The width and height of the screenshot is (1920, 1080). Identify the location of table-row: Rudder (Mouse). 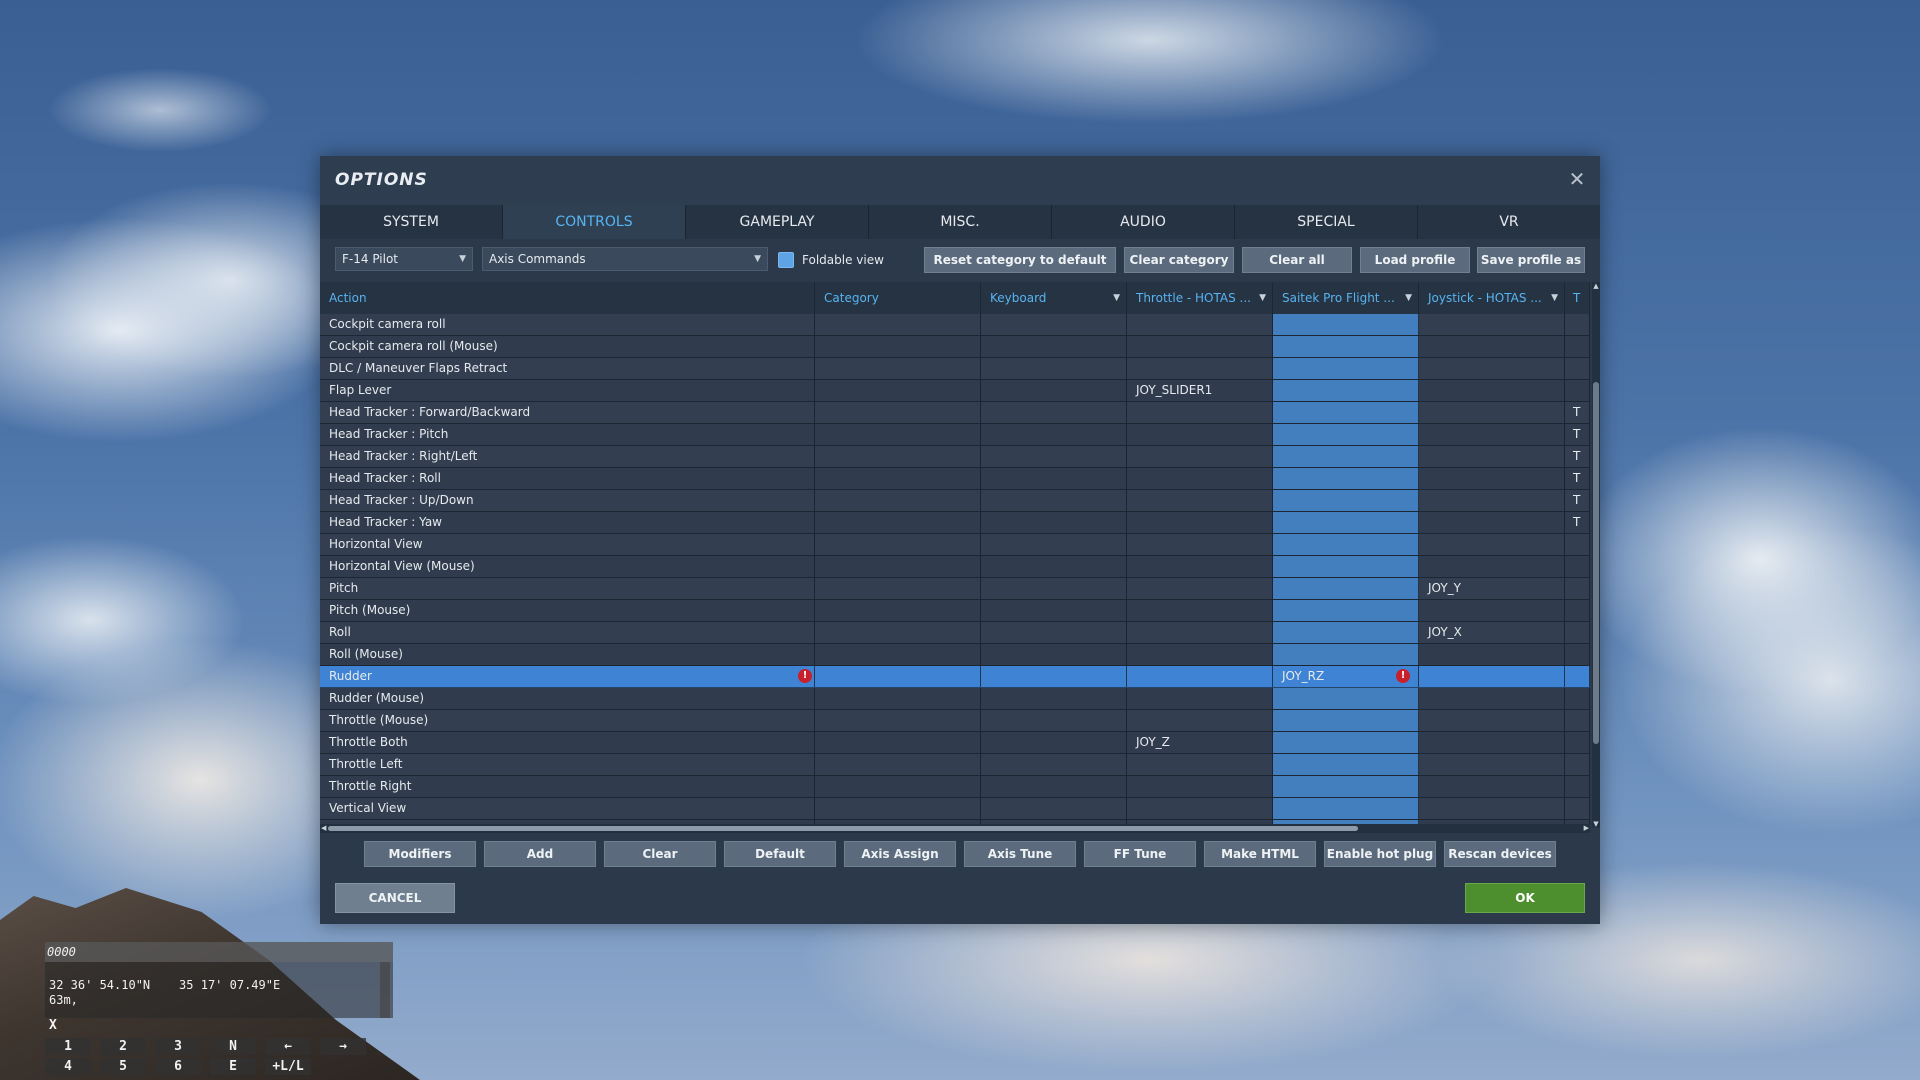
(955, 699).